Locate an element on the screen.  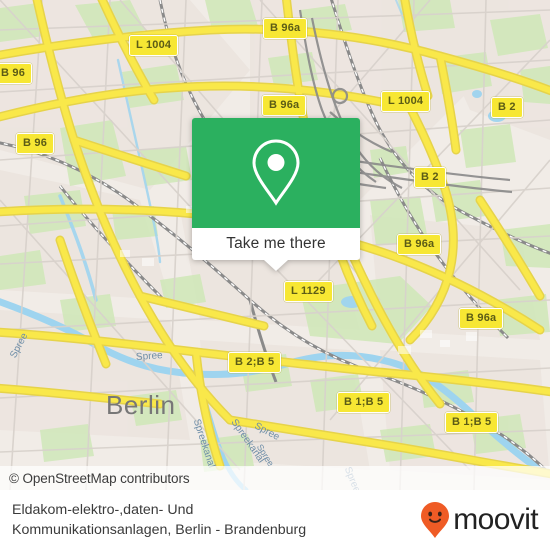
map-attribution-bar: © OpenStreetMap contributors is located at coordinates (275, 478).